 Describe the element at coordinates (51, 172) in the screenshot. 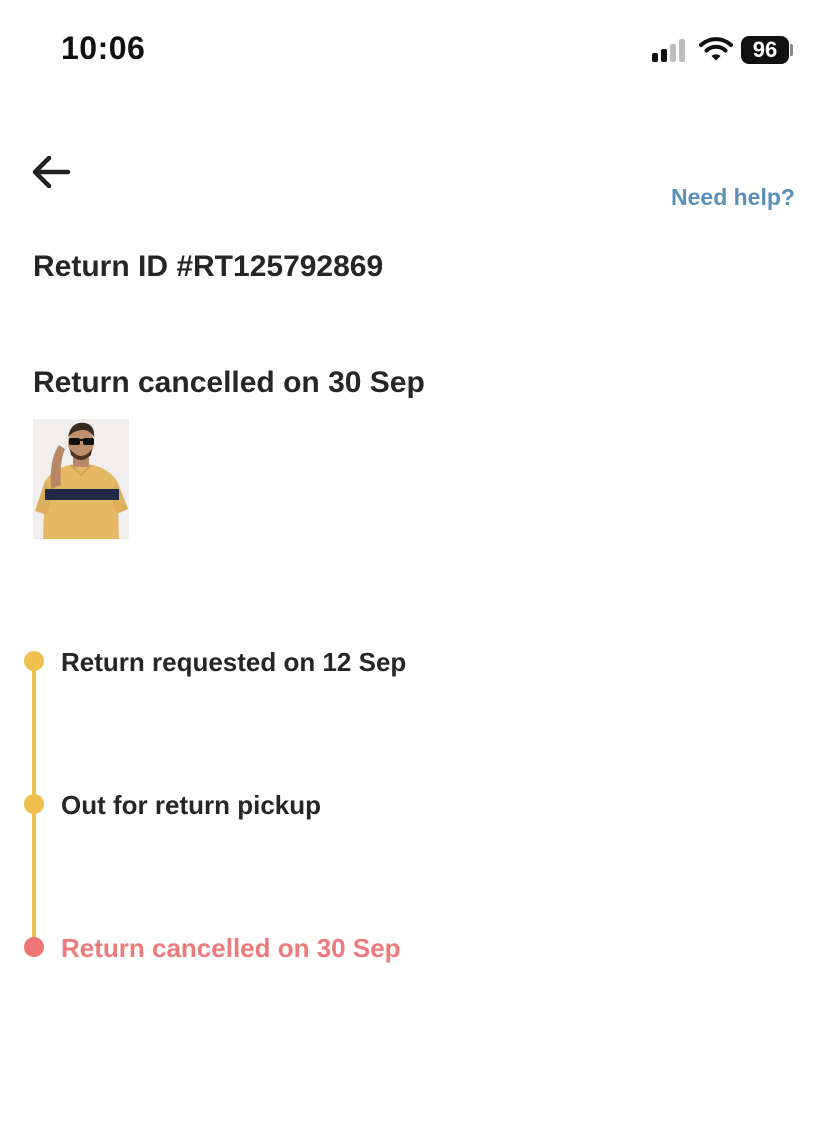

I see `back-arrow-icon` at that location.